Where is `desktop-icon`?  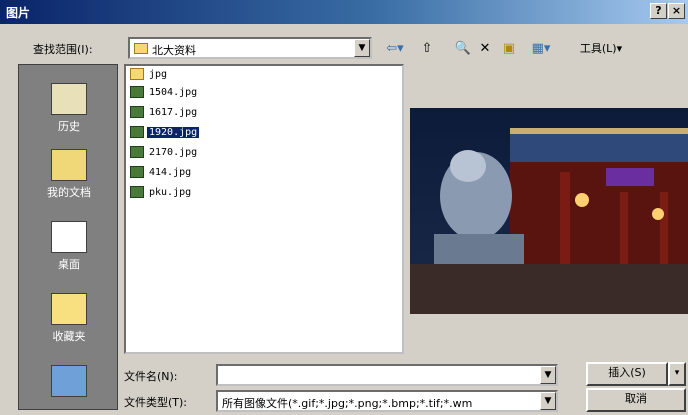
desktop-icon is located at coordinates (69, 237).